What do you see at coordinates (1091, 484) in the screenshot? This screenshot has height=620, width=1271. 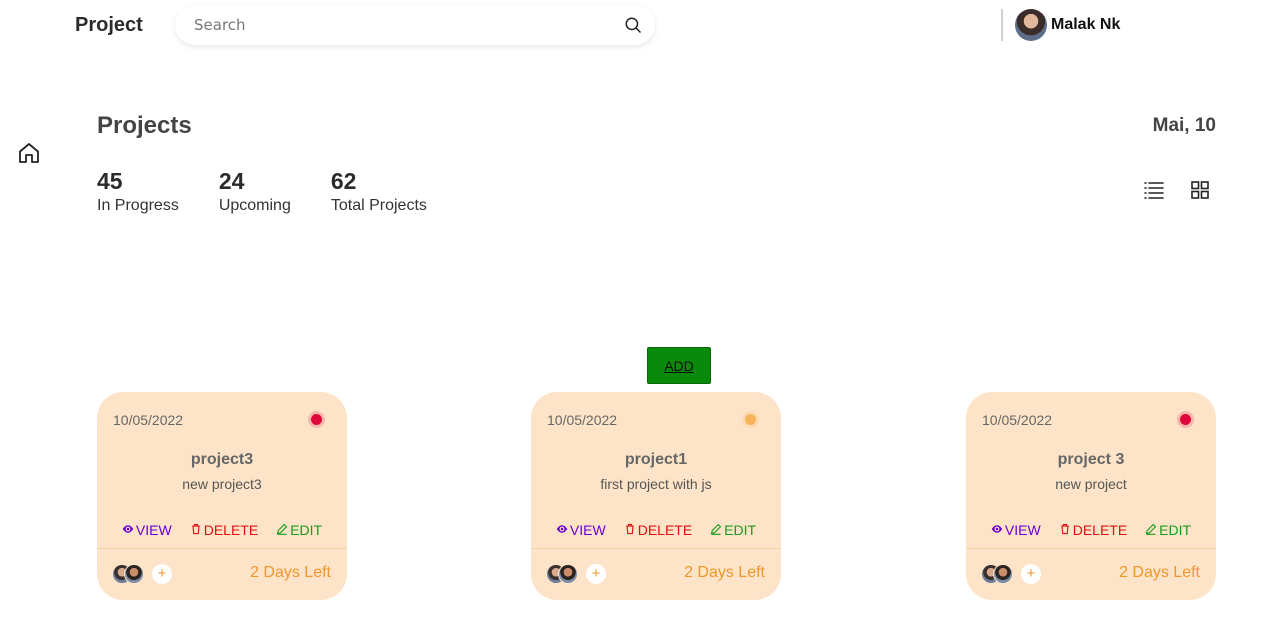 I see `card-description: new project` at bounding box center [1091, 484].